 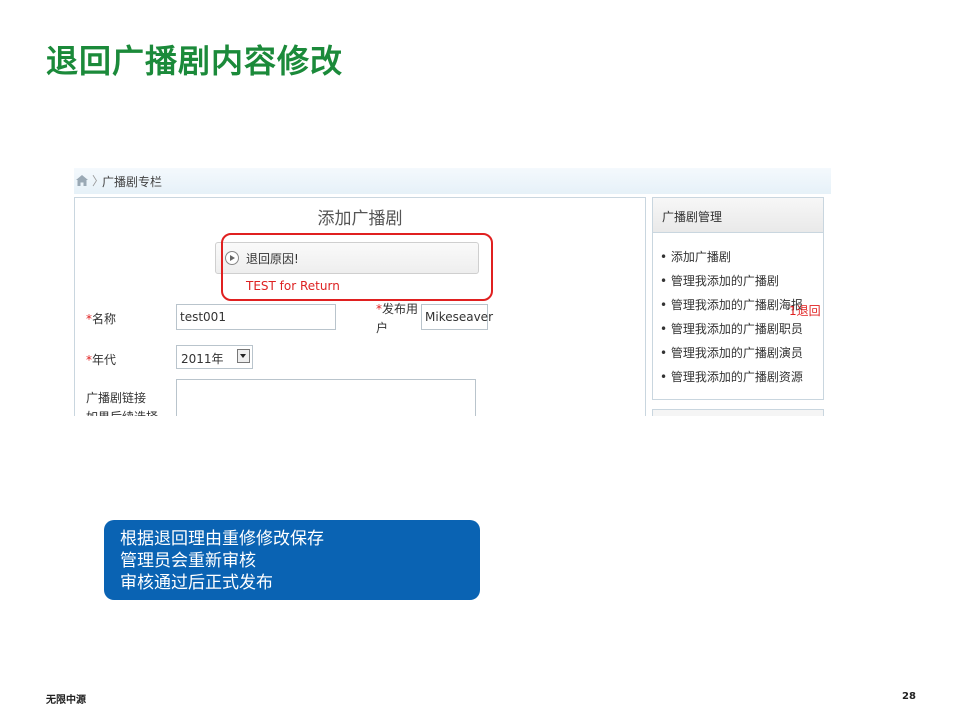 What do you see at coordinates (909, 696) in the screenshot?
I see `page-number: 28` at bounding box center [909, 696].